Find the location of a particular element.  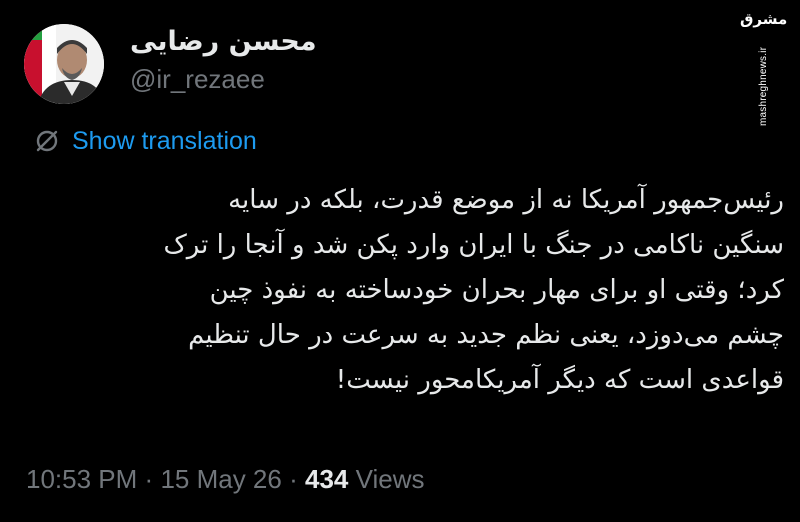

tweet-text-line: قواعدی است که دیگر آمریکامحور نیست! is located at coordinates (559, 380).